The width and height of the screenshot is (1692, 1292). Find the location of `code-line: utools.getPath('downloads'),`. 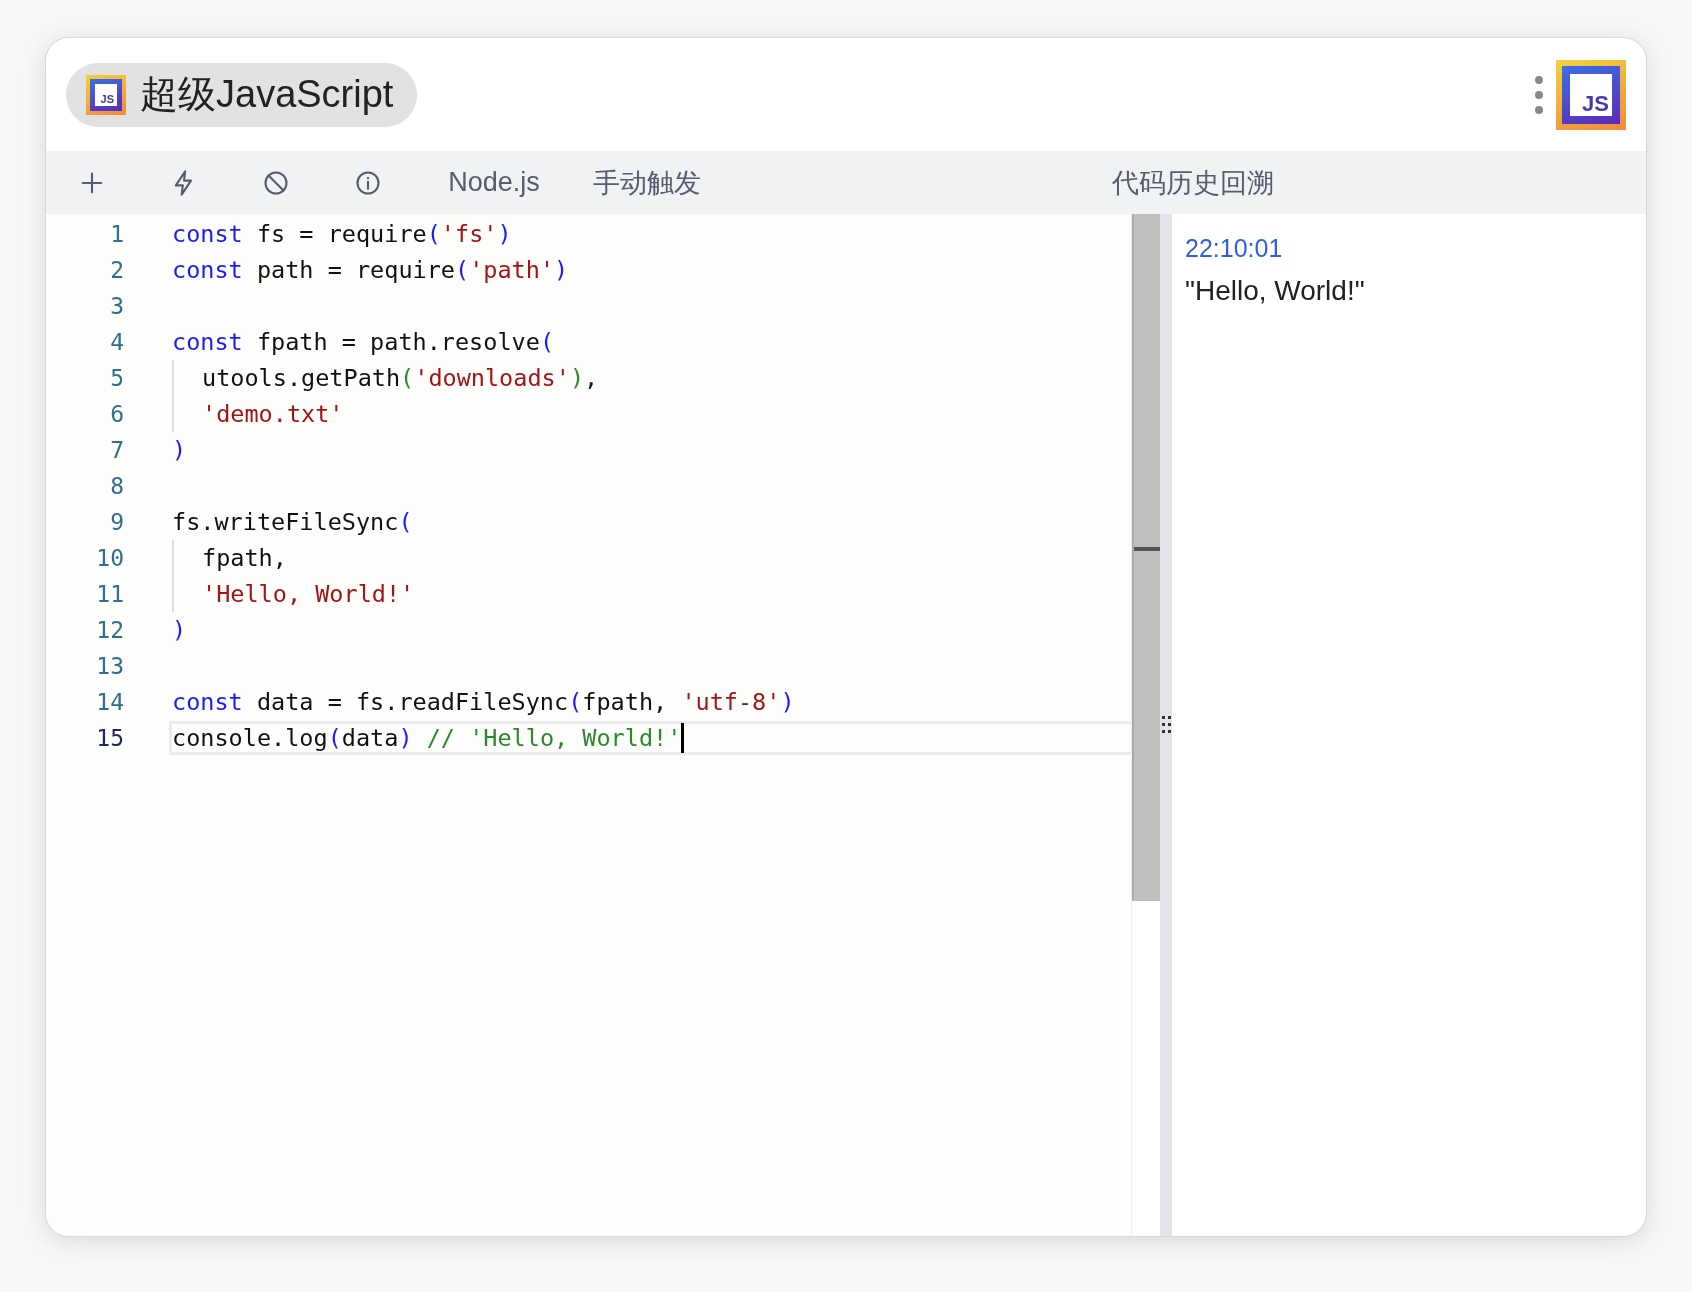

code-line: utools.getPath('downloads'), is located at coordinates (651, 378).